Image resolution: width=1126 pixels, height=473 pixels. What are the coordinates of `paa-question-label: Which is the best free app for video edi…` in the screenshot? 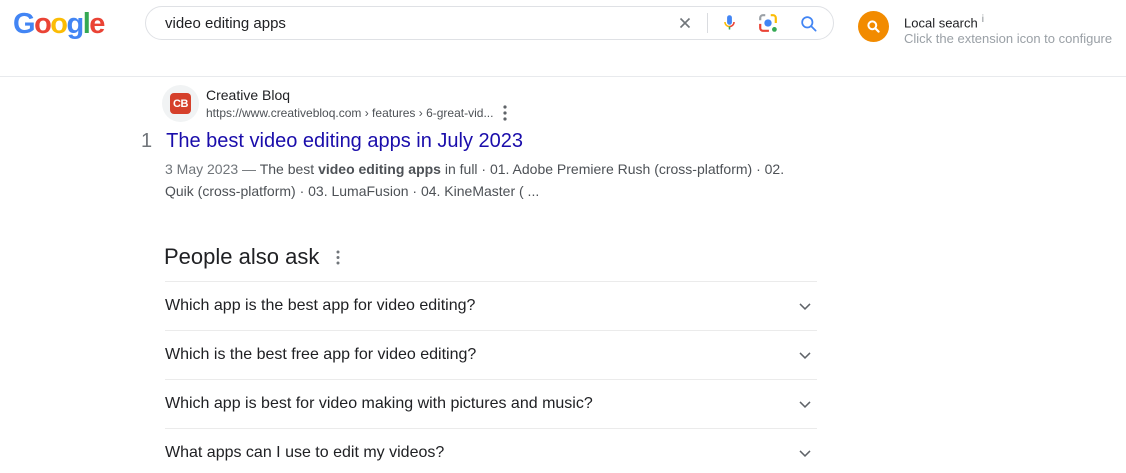 It's located at (321, 354).